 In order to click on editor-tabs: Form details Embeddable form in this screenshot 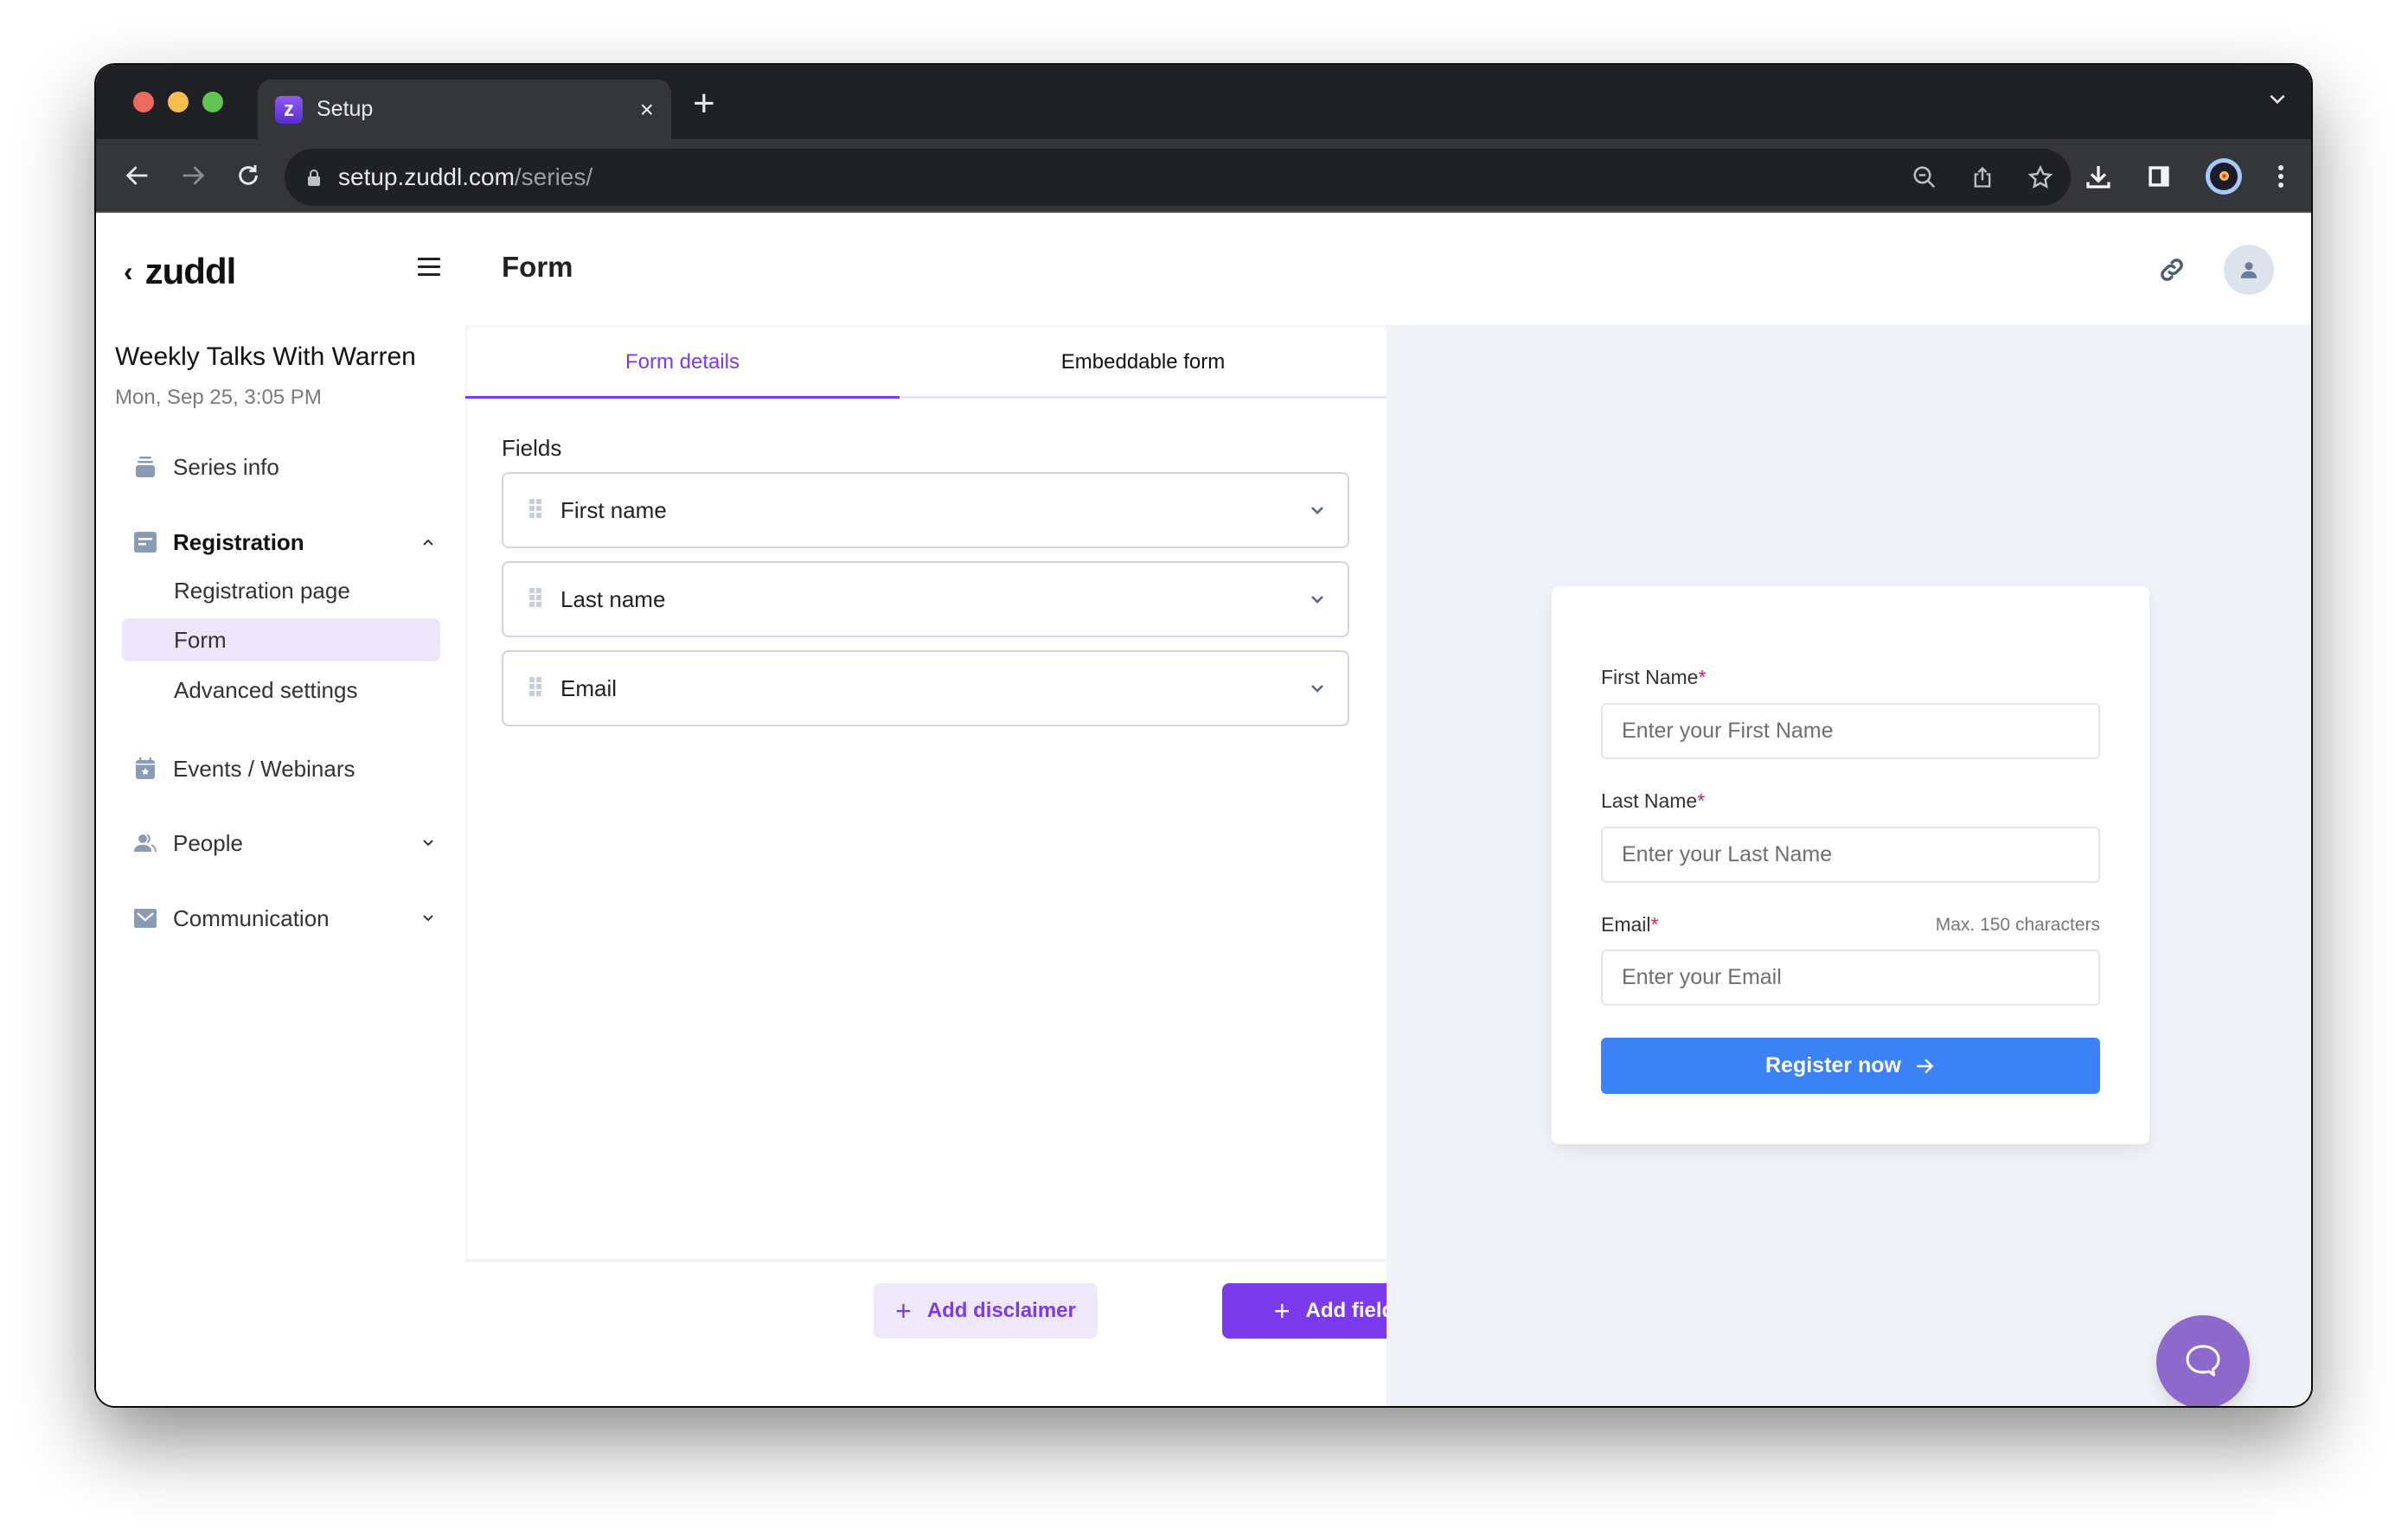, I will do `click(926, 362)`.